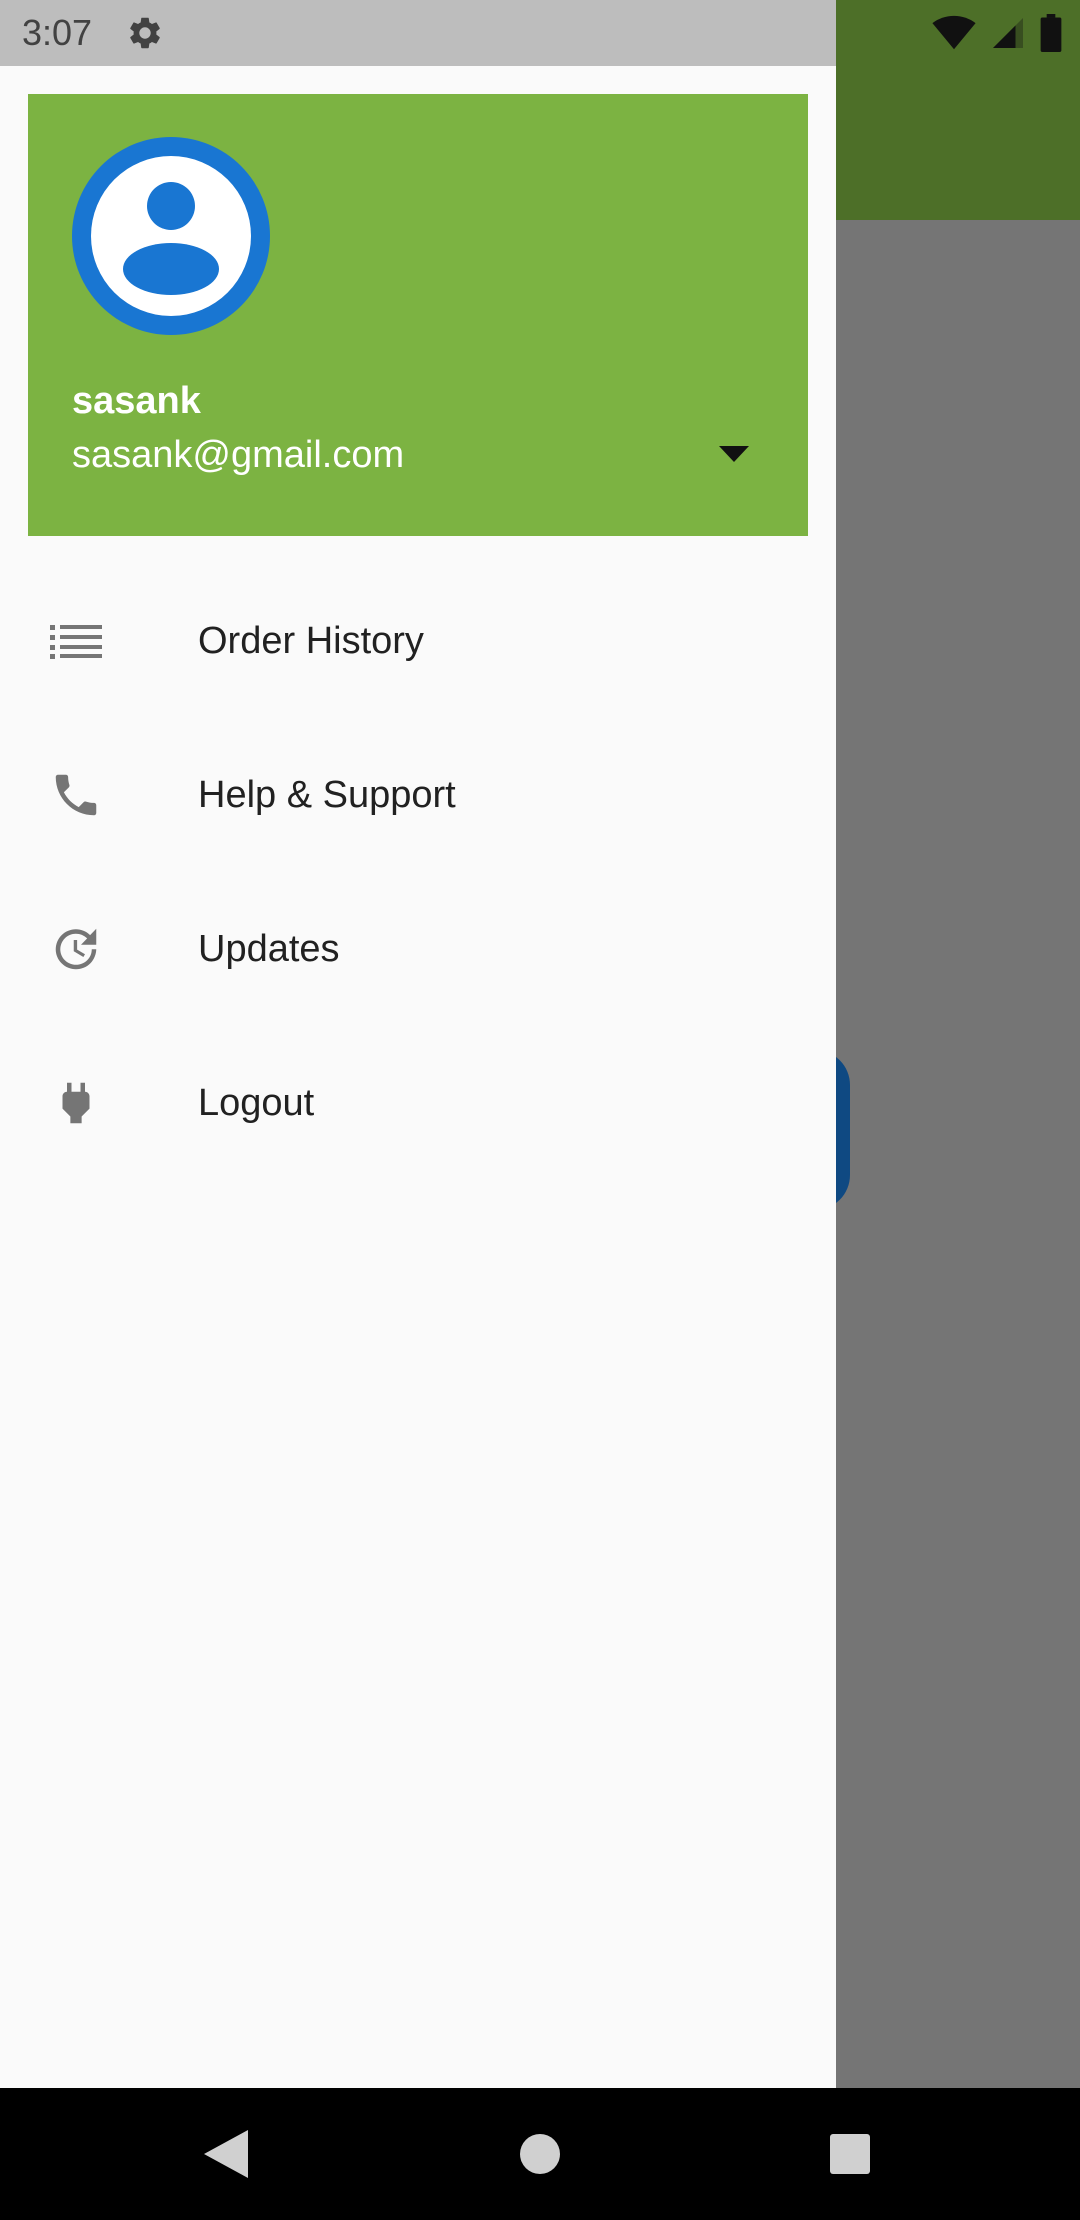 The image size is (1080, 2220). I want to click on menu-item-order-history: Order History, so click(418, 641).